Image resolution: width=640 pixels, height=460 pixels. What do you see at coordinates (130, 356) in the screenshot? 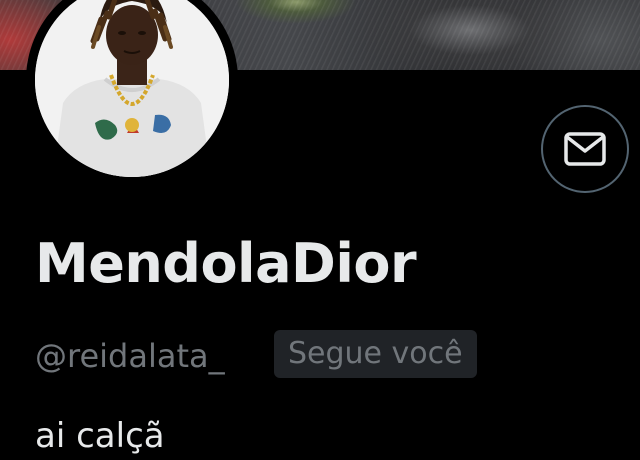
I see `profile-handle: @reidalata_` at bounding box center [130, 356].